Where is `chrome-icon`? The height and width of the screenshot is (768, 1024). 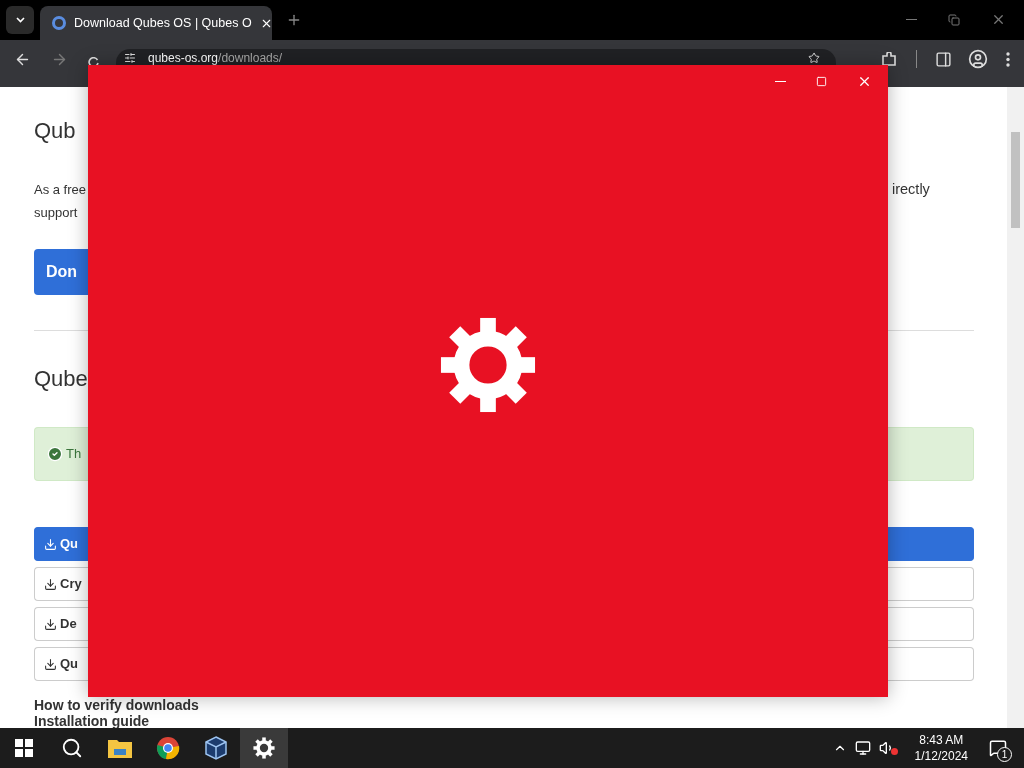 chrome-icon is located at coordinates (168, 748).